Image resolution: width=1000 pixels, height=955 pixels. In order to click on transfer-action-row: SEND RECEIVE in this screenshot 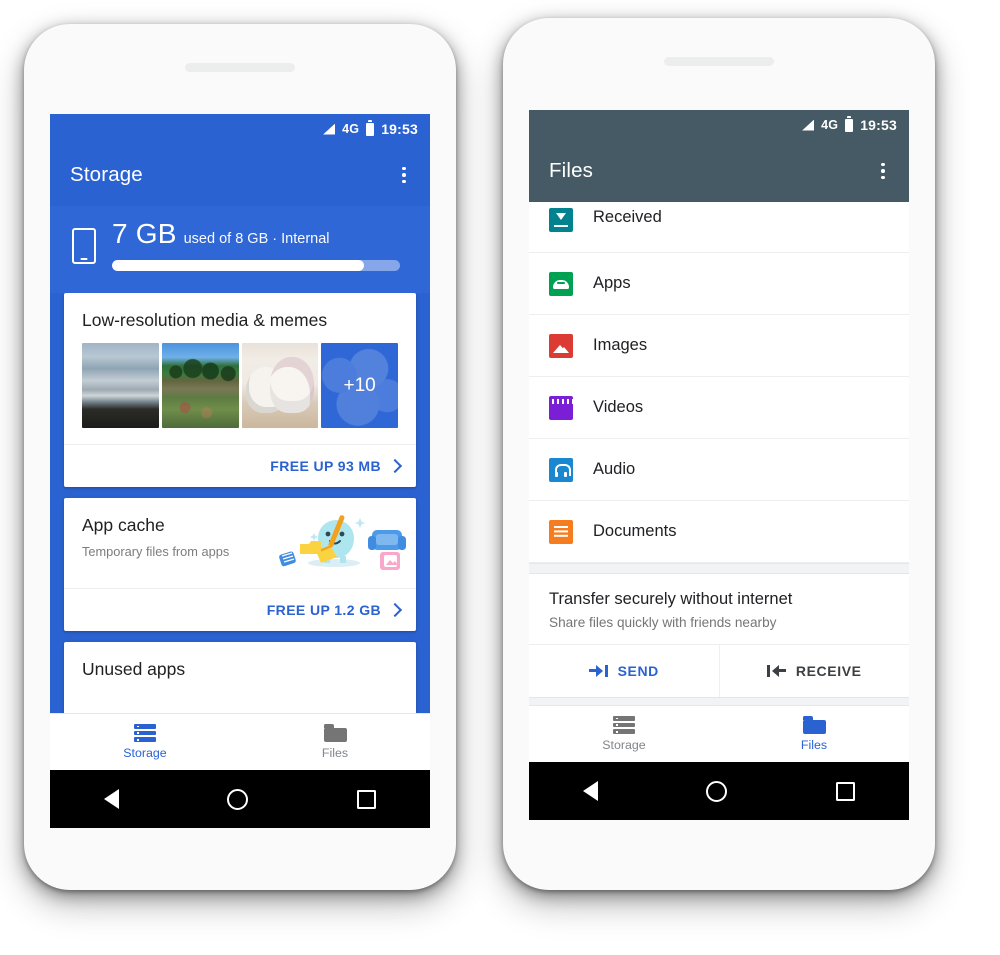, I will do `click(719, 670)`.